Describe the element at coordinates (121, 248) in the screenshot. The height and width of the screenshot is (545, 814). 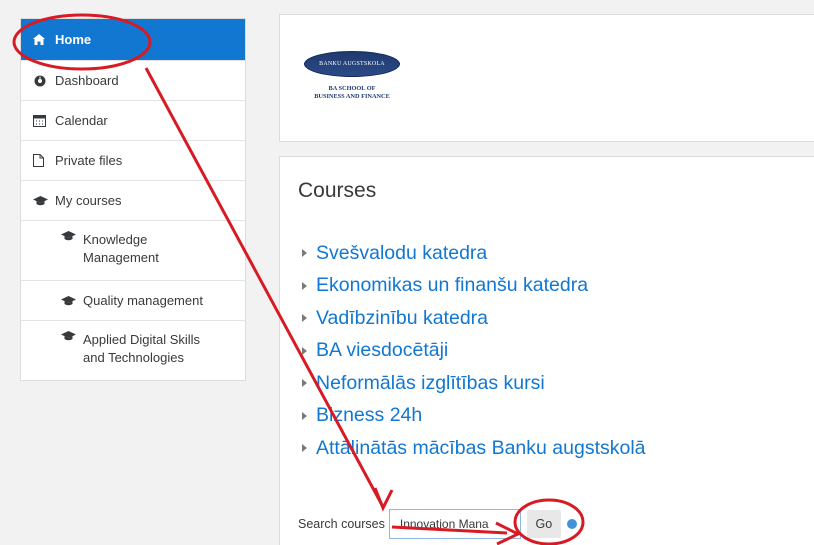
I see `nav-course-knowledge-management-label: Knowledge Management` at that location.